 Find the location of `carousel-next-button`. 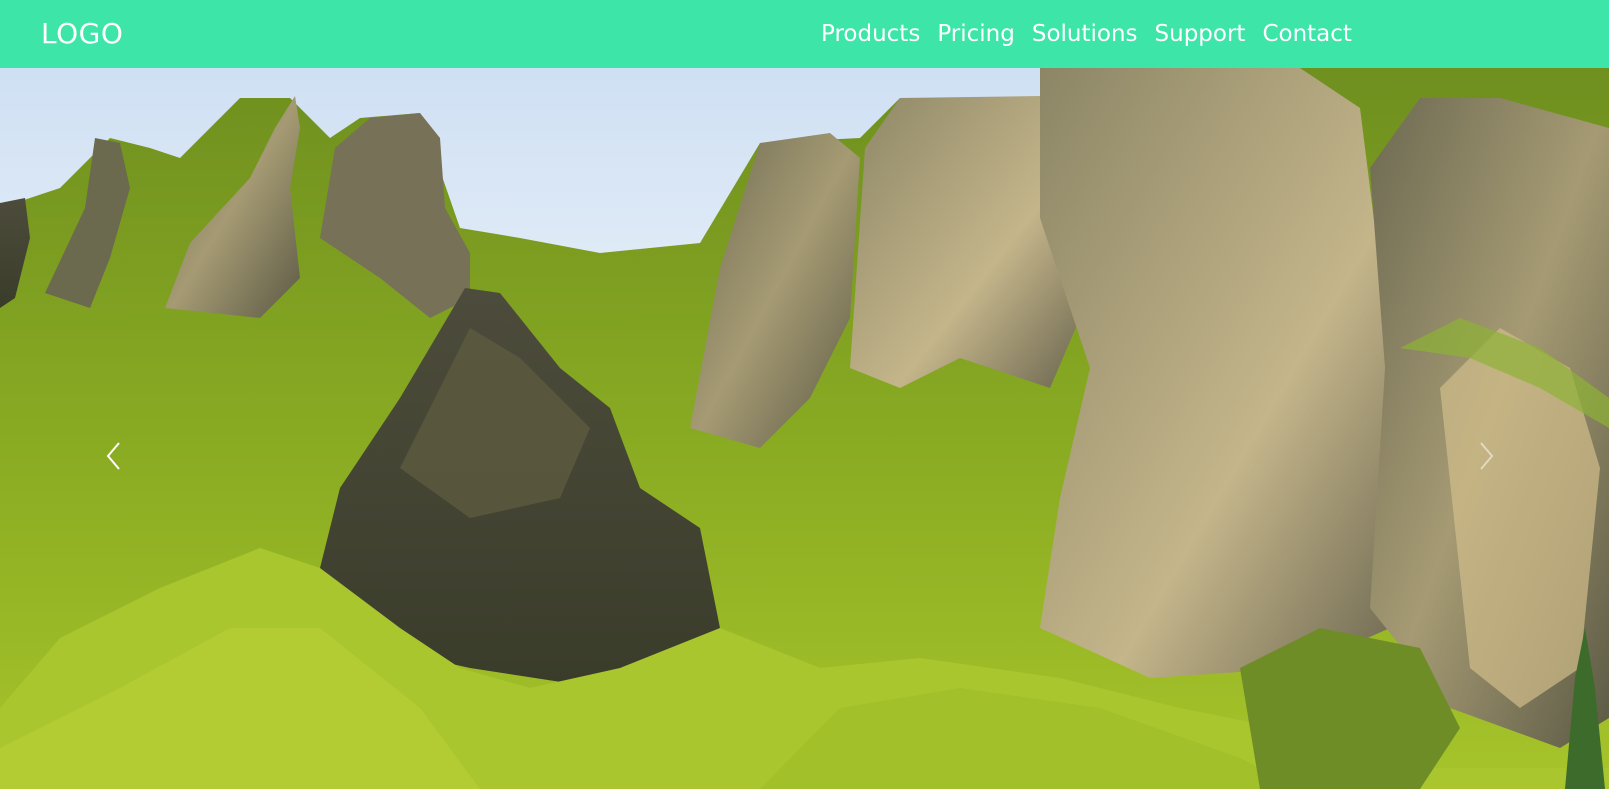

carousel-next-button is located at coordinates (1486, 456).